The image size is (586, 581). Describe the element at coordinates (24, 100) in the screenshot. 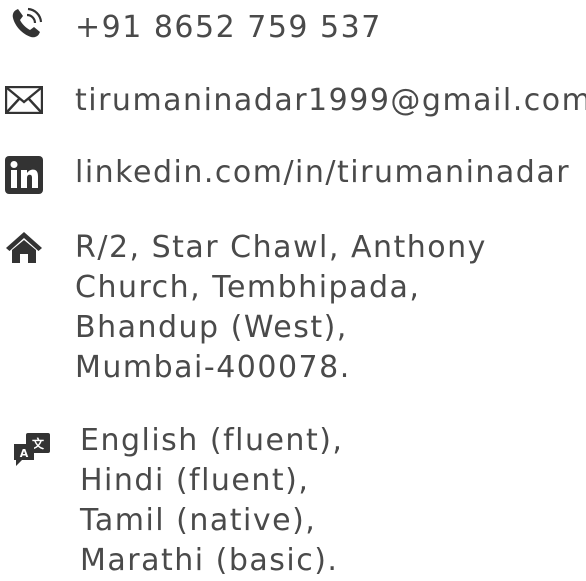

I see `envelope-icon` at that location.